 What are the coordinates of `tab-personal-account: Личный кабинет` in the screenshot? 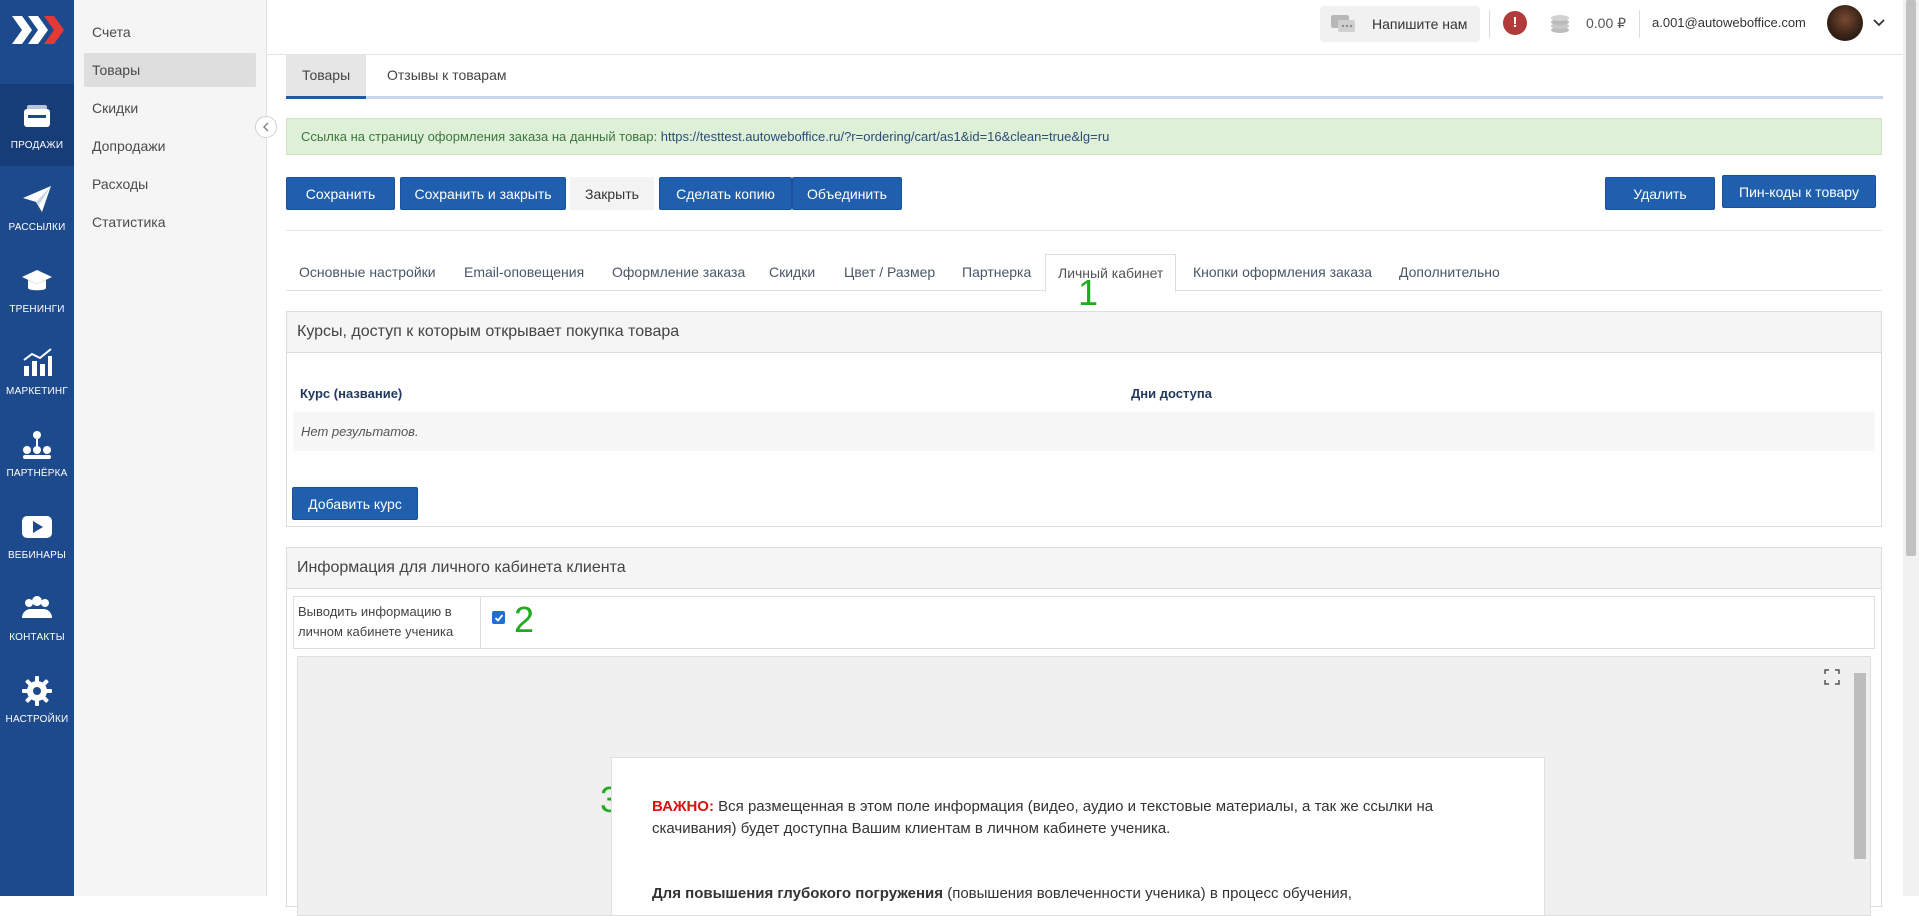 It's located at (1111, 273).